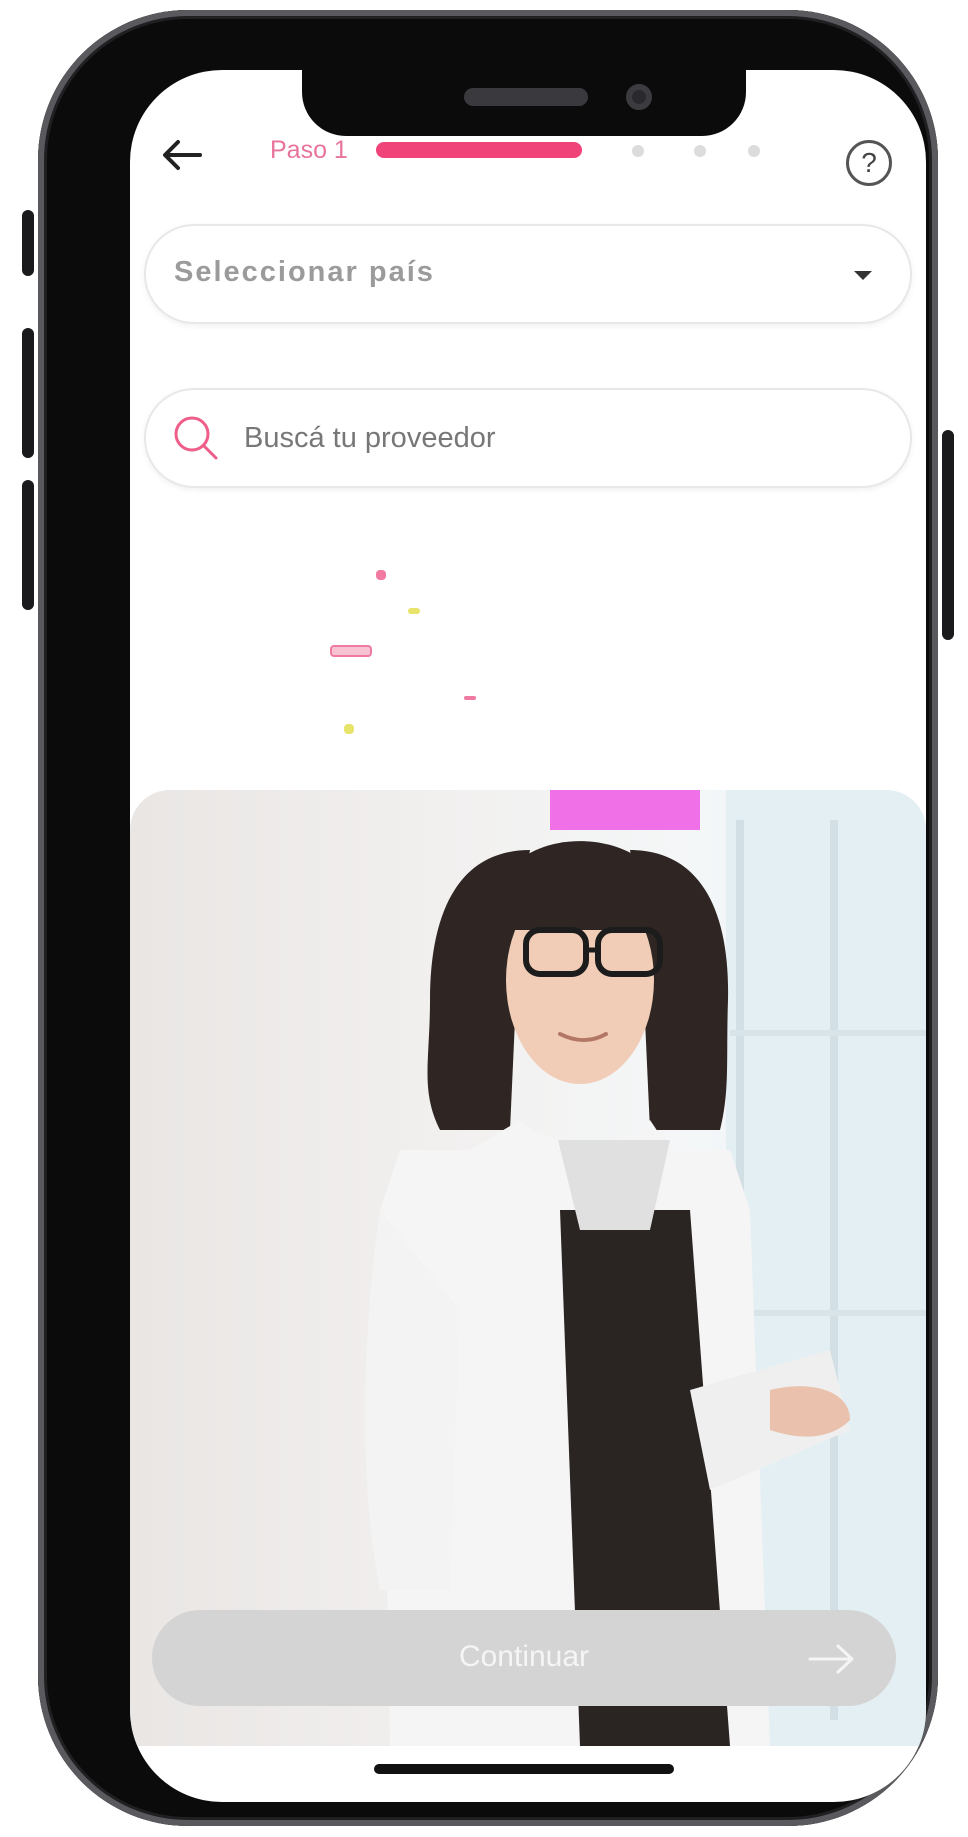 The height and width of the screenshot is (1837, 968). Describe the element at coordinates (28, 393) in the screenshot. I see `volume-up-button` at that location.